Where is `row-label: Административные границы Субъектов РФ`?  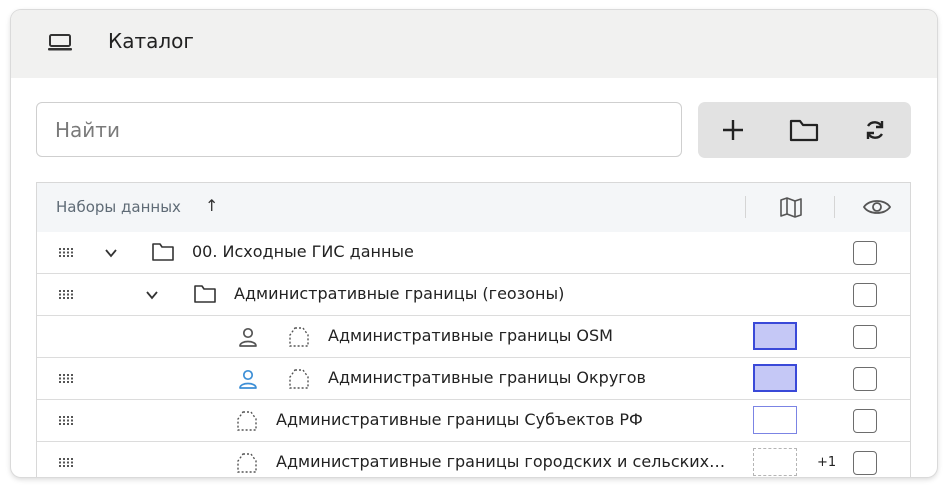 row-label: Административные границы Субъектов РФ is located at coordinates (459, 419).